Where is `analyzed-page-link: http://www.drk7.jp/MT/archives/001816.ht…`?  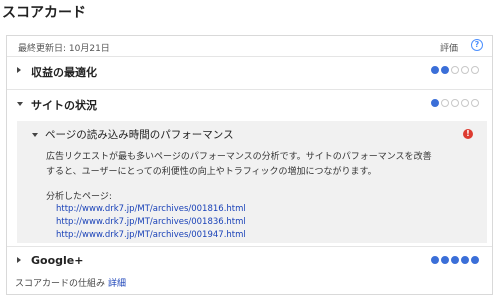
analyzed-page-link: http://www.drk7.jp/MT/archives/001816.ht… is located at coordinates (151, 209).